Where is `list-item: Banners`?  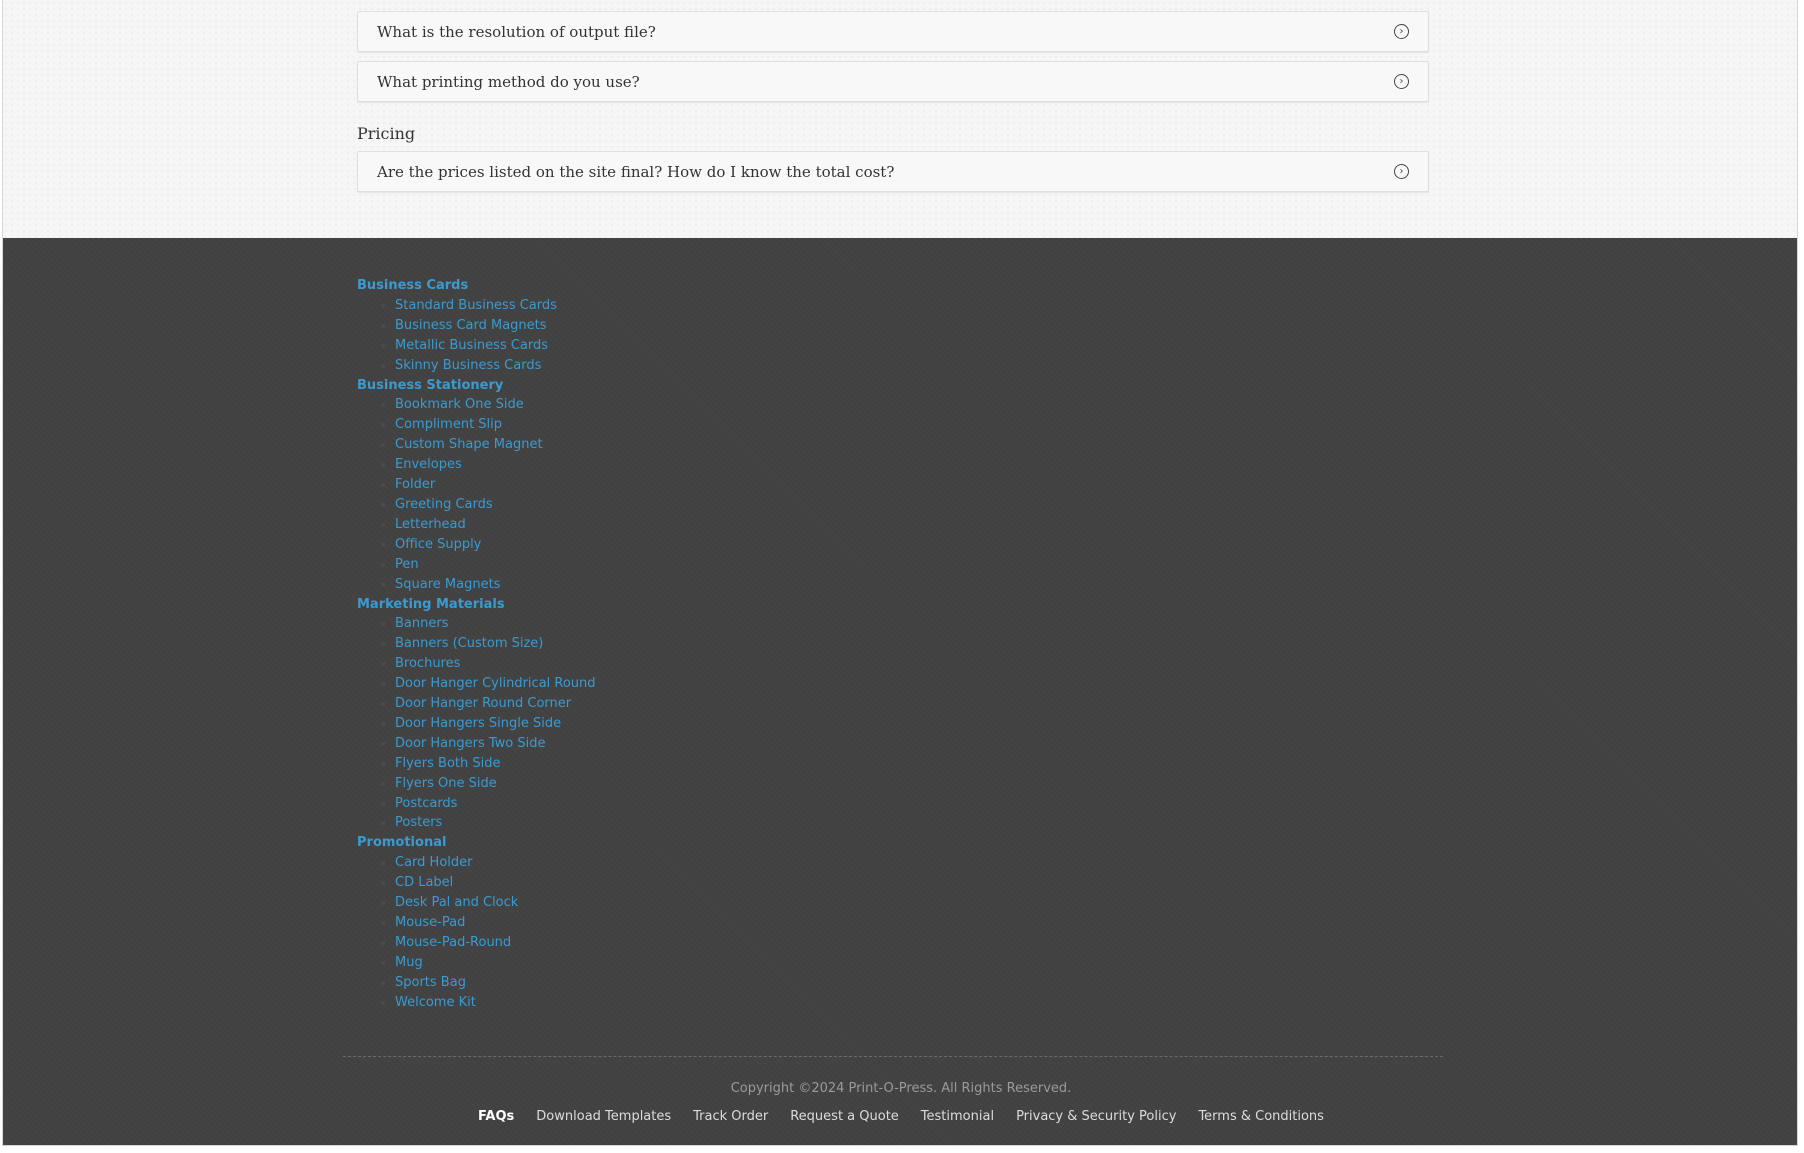 list-item: Banners is located at coordinates (476, 624).